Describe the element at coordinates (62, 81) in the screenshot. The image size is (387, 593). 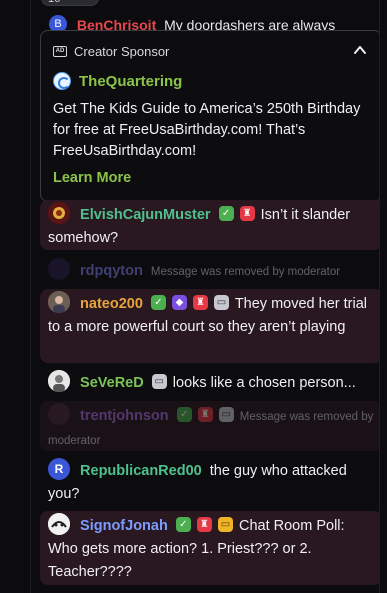
I see `brand-logo-icon` at that location.